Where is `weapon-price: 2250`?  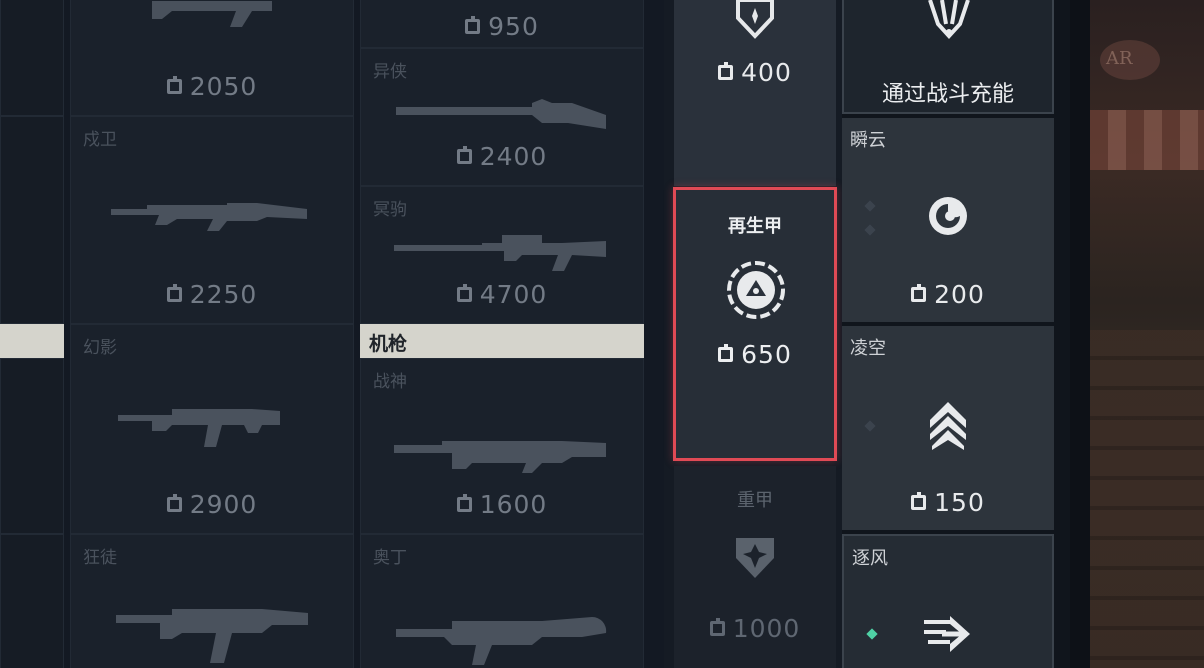
weapon-price: 2250 is located at coordinates (223, 294).